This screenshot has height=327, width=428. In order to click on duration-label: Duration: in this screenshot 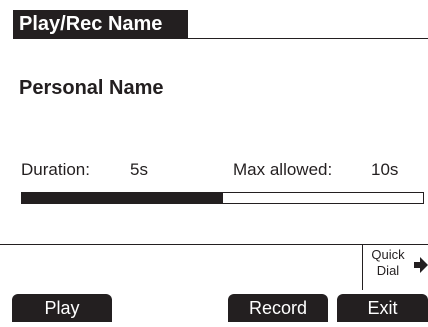, I will do `click(55, 169)`.